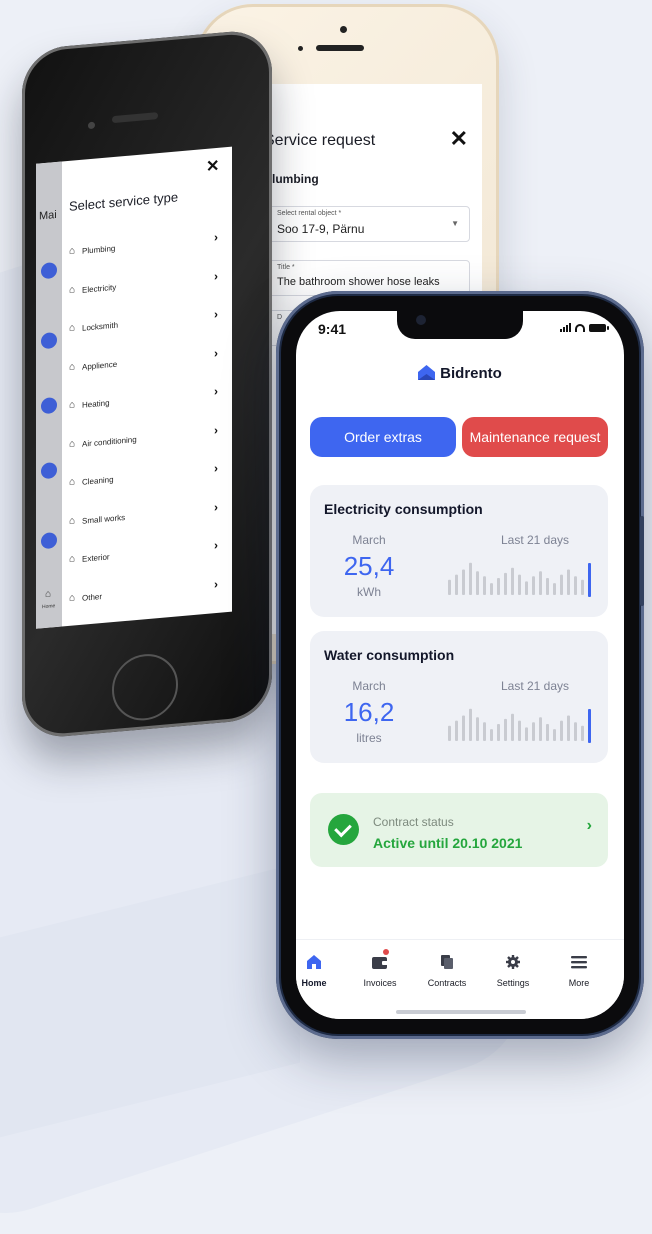  Describe the element at coordinates (145, 687) in the screenshot. I see `home-button` at that location.